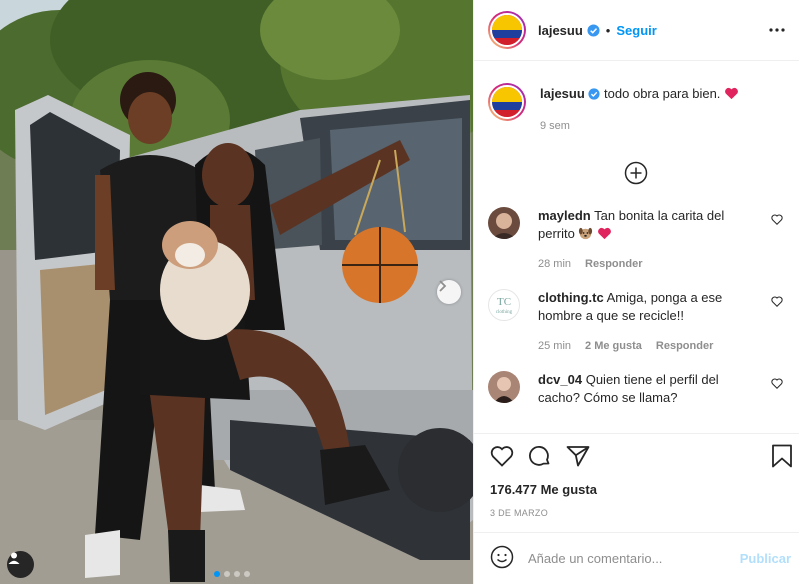 The image size is (799, 584). I want to click on plus-circle-icon, so click(635, 173).